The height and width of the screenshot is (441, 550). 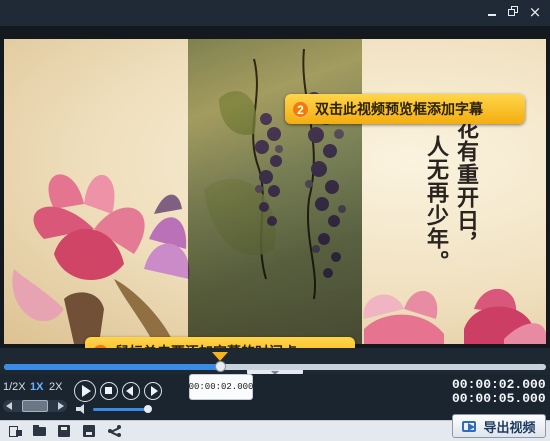 What do you see at coordinates (82, 409) in the screenshot?
I see `volume-icon` at bounding box center [82, 409].